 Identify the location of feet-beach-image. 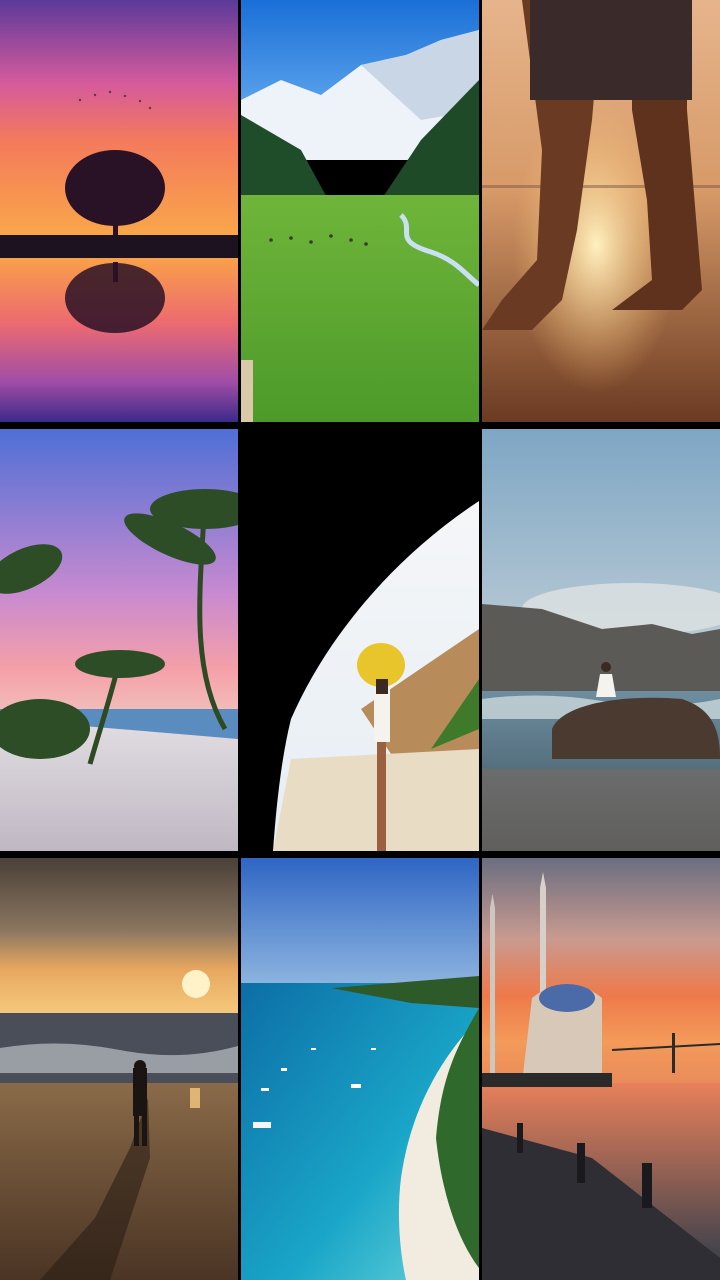
(601, 211).